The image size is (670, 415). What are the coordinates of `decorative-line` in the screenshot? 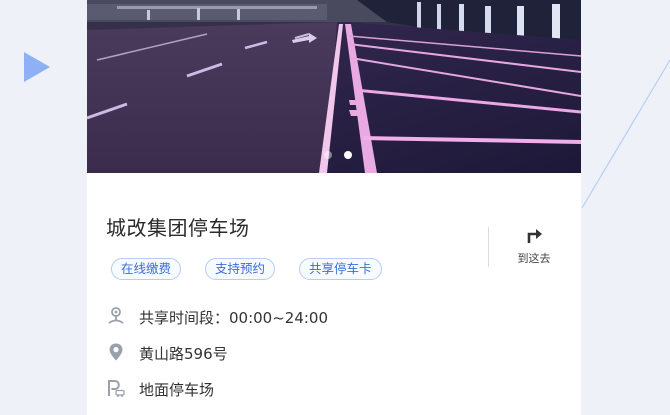 It's located at (625, 134).